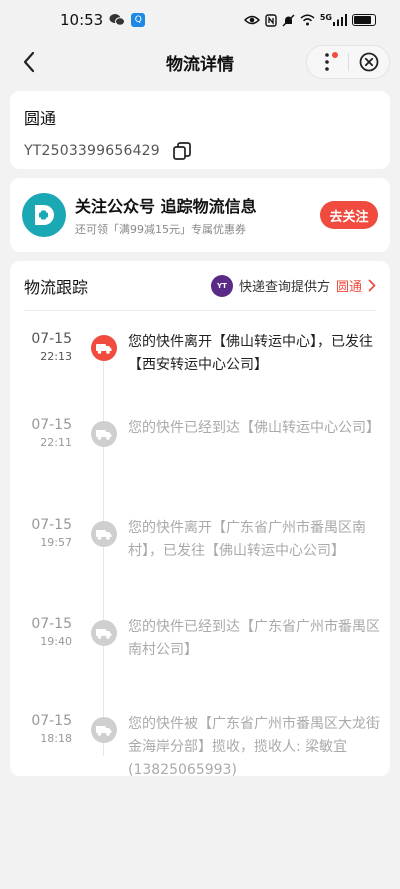  I want to click on event-time: 22:11, so click(56, 442).